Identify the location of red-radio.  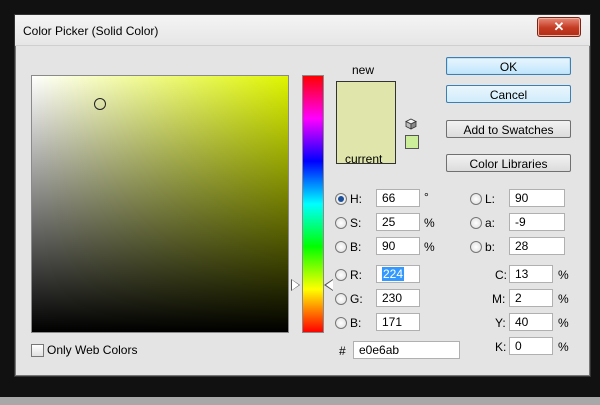
(341, 275).